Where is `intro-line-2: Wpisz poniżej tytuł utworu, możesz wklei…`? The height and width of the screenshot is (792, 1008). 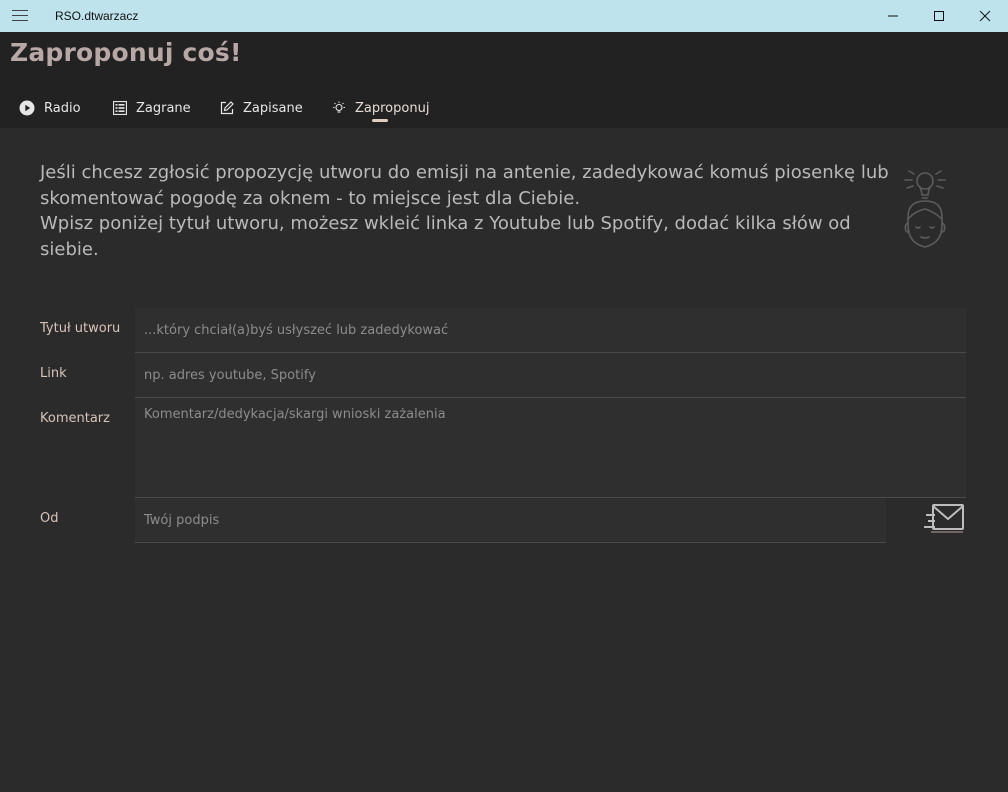 intro-line-2: Wpisz poniżej tytuł utworu, możesz wklei… is located at coordinates (445, 236).